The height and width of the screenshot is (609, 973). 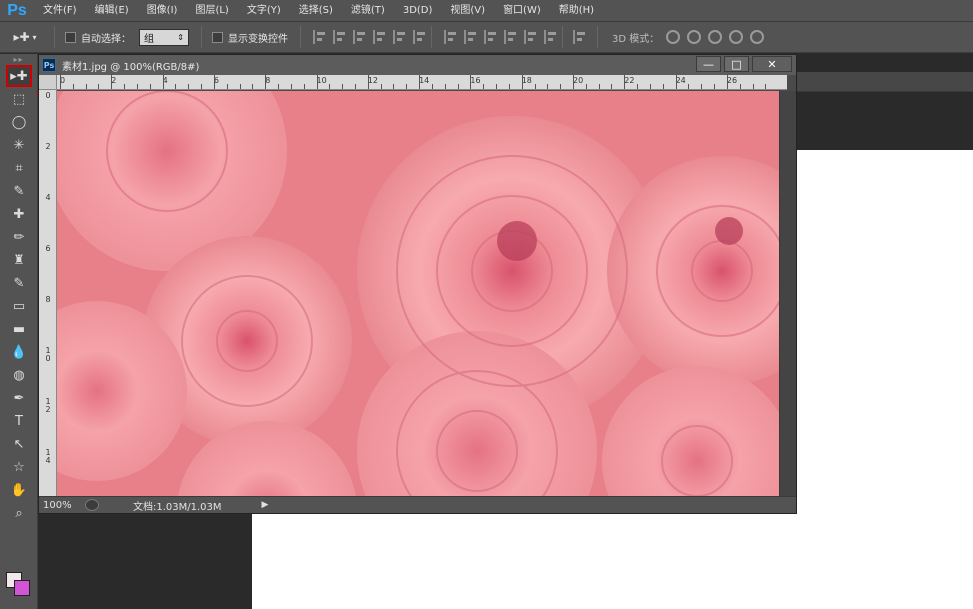 I want to click on align-hcenter-icon, so click(x=400, y=37).